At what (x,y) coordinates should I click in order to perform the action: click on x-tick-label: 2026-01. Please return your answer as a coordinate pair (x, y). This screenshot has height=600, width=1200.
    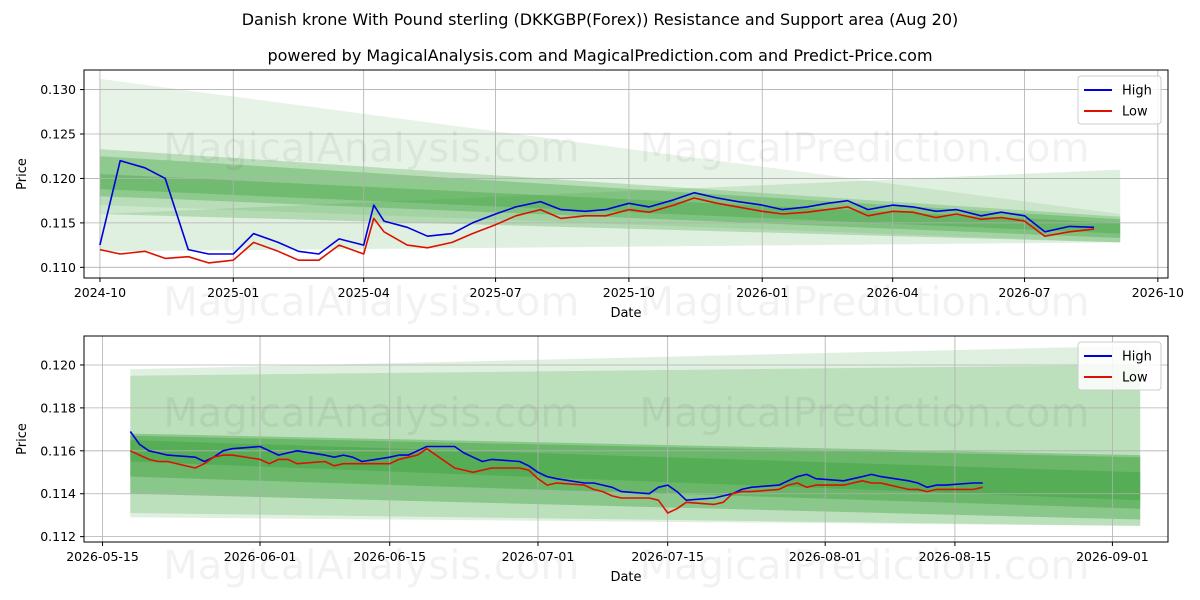
    Looking at the image, I should click on (762, 292).